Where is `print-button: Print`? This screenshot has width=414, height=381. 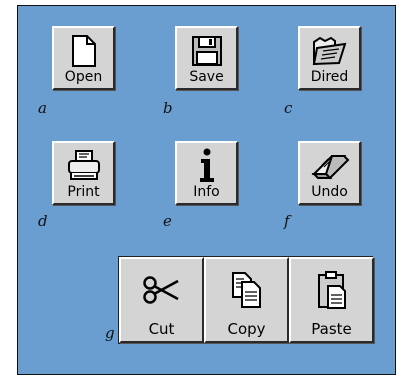 print-button: Print is located at coordinates (83, 173).